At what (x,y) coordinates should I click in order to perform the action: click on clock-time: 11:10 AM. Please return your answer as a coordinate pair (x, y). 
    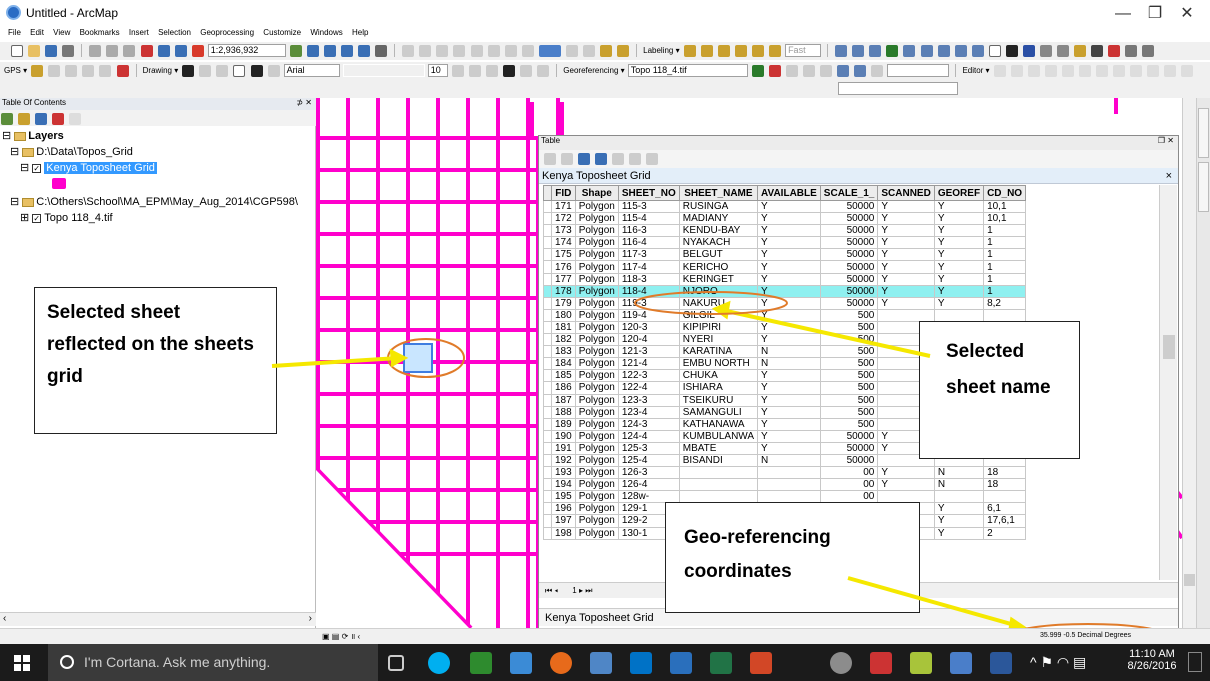
    Looking at the image, I should click on (1152, 654).